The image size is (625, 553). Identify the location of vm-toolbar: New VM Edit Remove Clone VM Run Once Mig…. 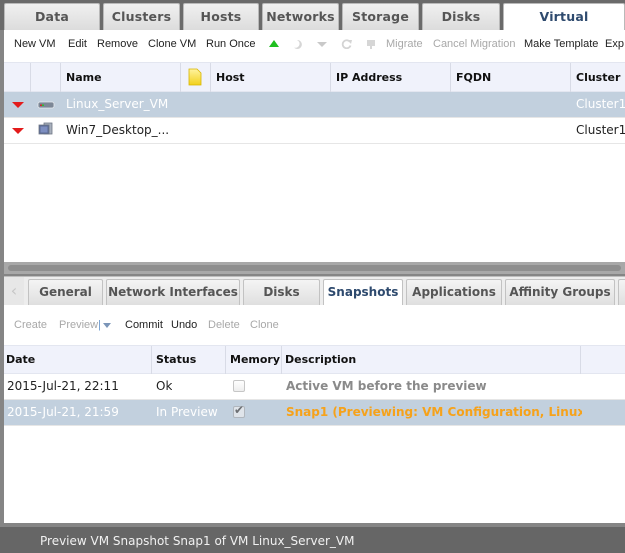
(314, 45).